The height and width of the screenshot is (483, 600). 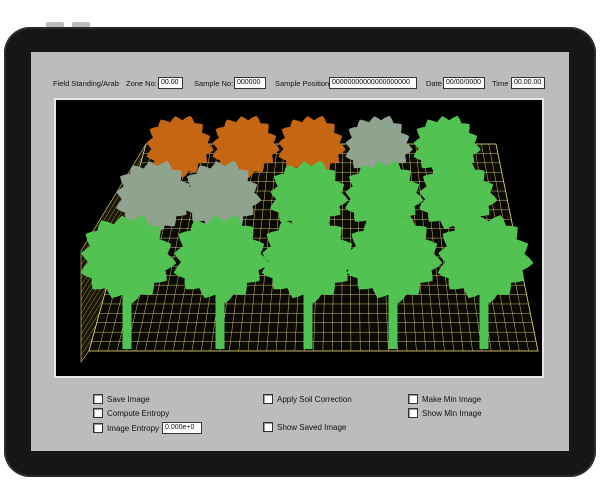 What do you see at coordinates (133, 428) in the screenshot?
I see `image-entropy-label: Image Entropy` at bounding box center [133, 428].